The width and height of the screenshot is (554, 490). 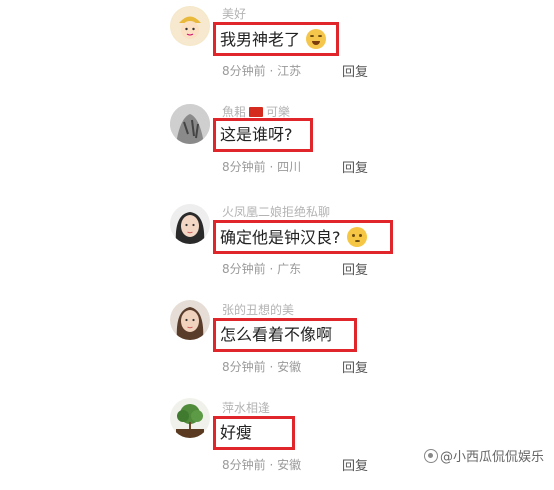 I want to click on username: 火凤凰二娘拒绝私聊, so click(x=276, y=211).